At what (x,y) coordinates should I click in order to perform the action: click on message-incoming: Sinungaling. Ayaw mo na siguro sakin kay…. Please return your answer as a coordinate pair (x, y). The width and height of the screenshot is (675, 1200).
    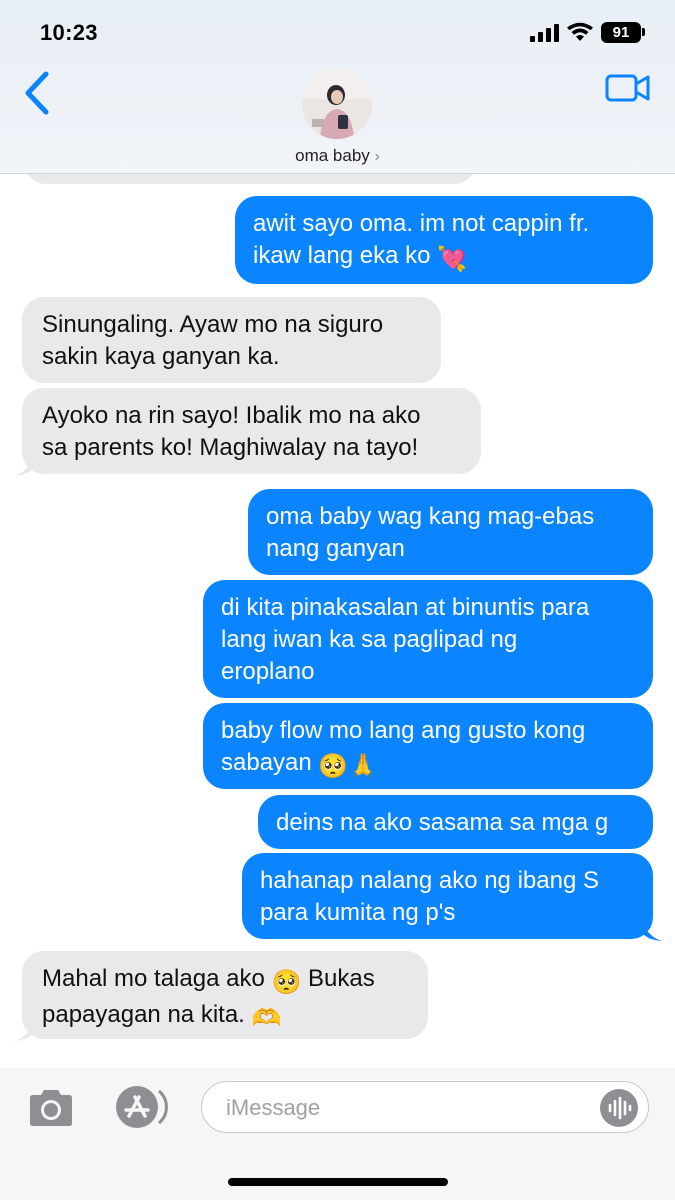
    Looking at the image, I should click on (231, 340).